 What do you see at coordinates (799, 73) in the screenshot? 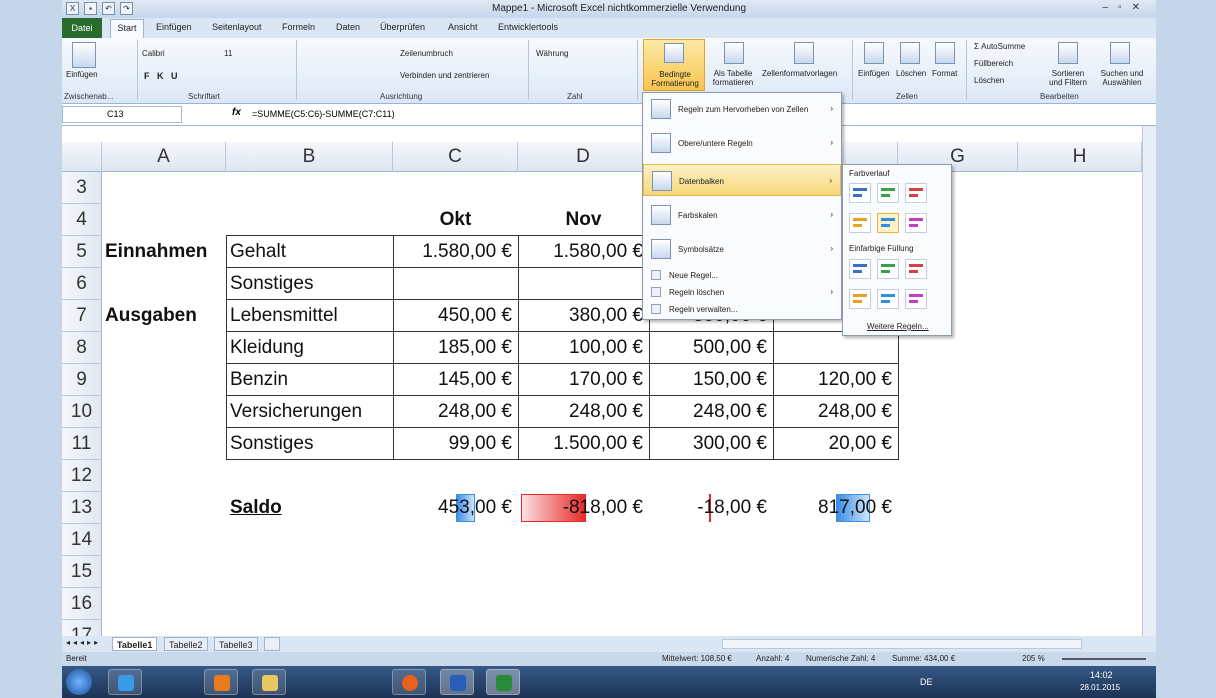
I see `cell-styles-button: Zellenformatvorlagen` at bounding box center [799, 73].